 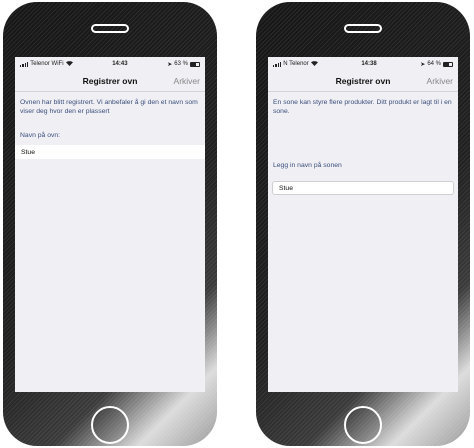 What do you see at coordinates (47, 64) in the screenshot?
I see `carrier-label: Telenor WiFi` at bounding box center [47, 64].